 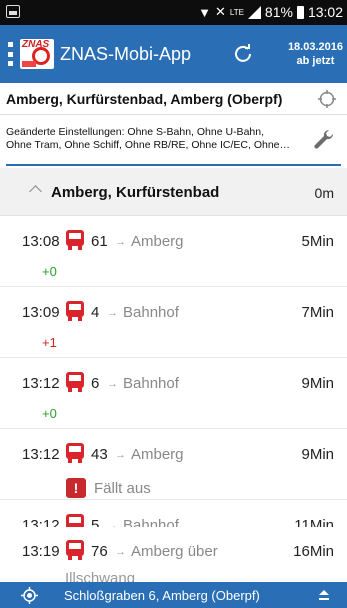 I want to click on cancellation-notice: Fällt aus, so click(x=122, y=488).